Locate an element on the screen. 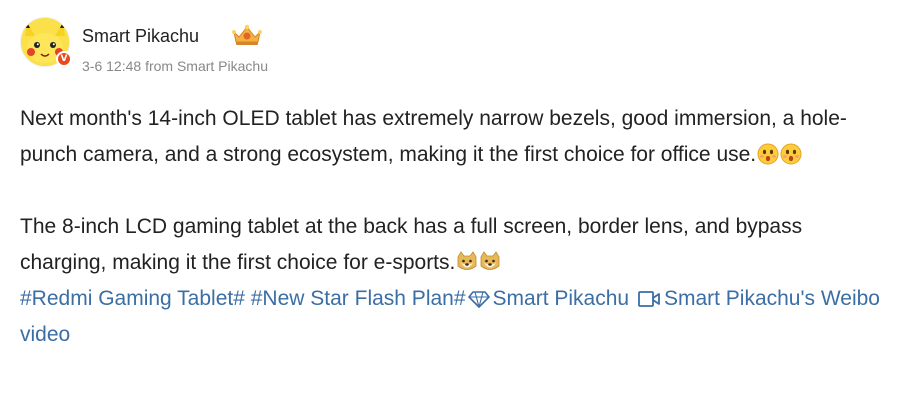 This screenshot has width=897, height=410. avatar-container: V is located at coordinates (46, 42).